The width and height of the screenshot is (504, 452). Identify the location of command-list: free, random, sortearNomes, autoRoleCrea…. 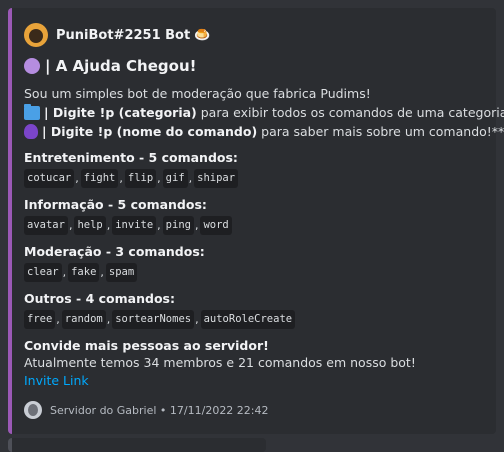
(254, 319).